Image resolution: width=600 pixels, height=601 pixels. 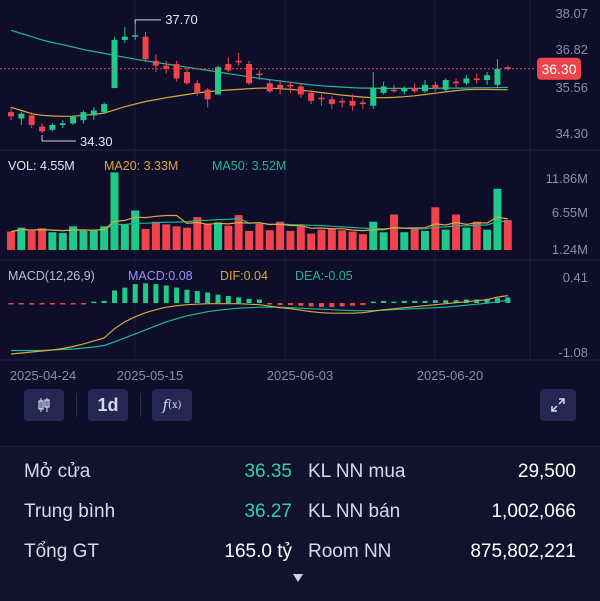 I want to click on nn-buy-value: 29,500, so click(x=546, y=471).